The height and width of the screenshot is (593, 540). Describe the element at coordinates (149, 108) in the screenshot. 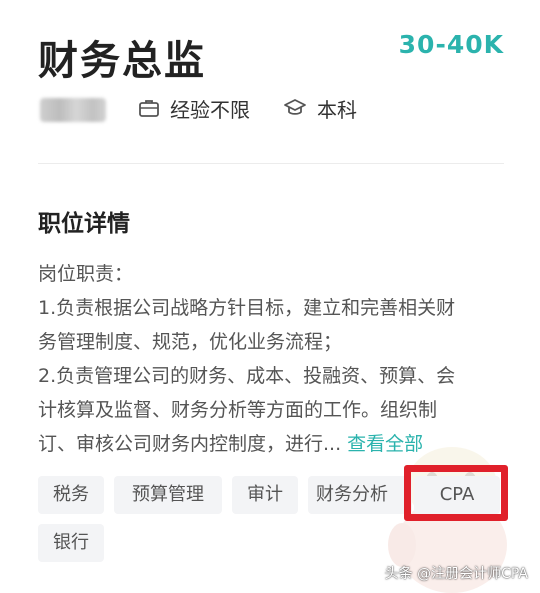

I see `briefcase-icon` at that location.